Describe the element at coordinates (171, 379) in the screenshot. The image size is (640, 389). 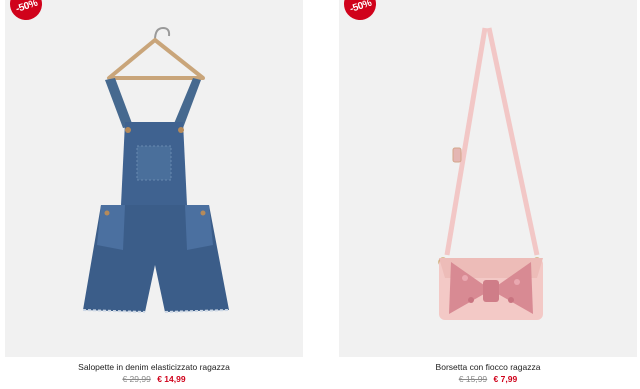
I see `sale-price: € 14,99` at that location.